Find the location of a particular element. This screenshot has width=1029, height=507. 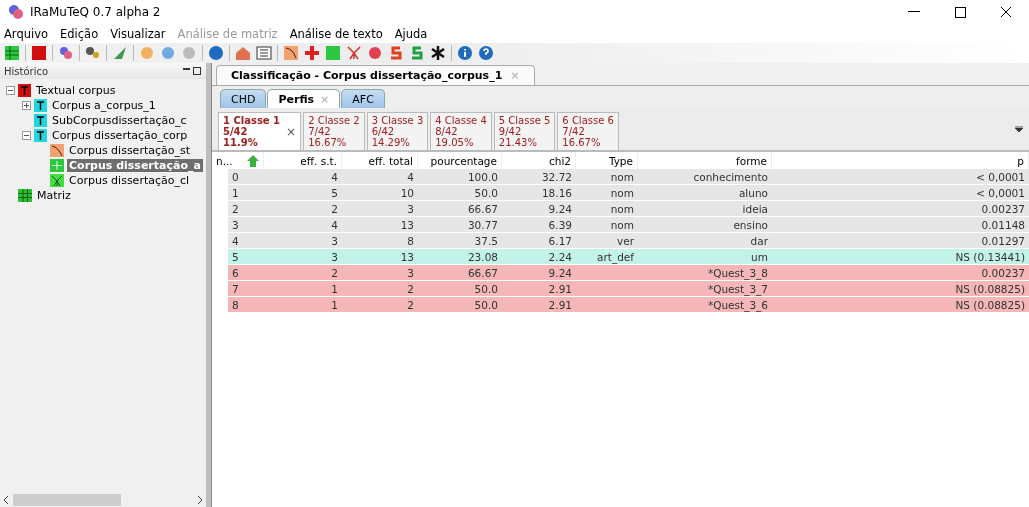

class-tab: 2 Classe 2 7/42 16.67% is located at coordinates (334, 131).